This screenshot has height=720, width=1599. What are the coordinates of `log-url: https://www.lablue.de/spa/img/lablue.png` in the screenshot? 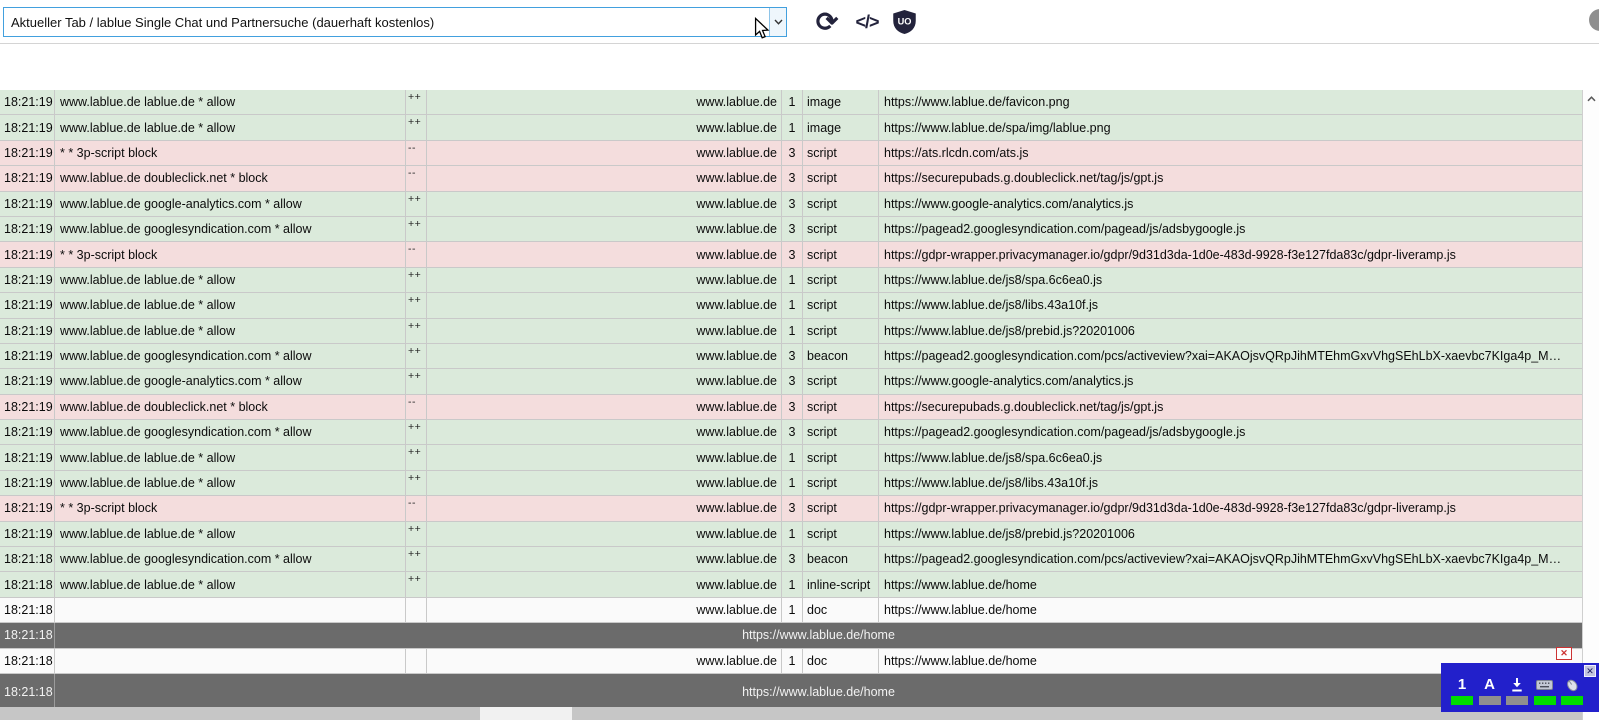 It's located at (997, 127).